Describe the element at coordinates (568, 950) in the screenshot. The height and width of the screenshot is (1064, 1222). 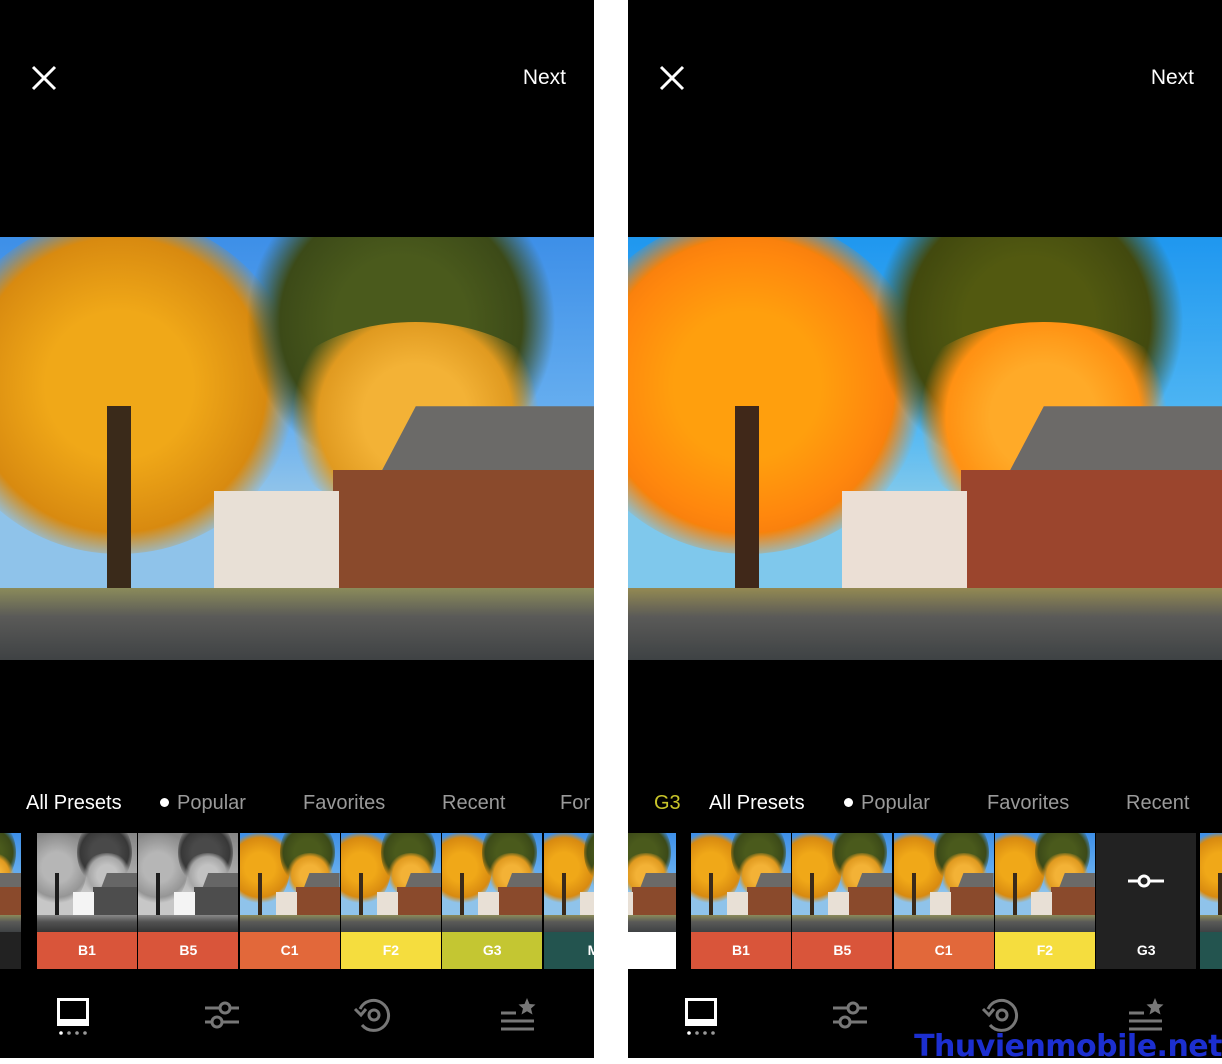
I see `preset-label: M` at that location.